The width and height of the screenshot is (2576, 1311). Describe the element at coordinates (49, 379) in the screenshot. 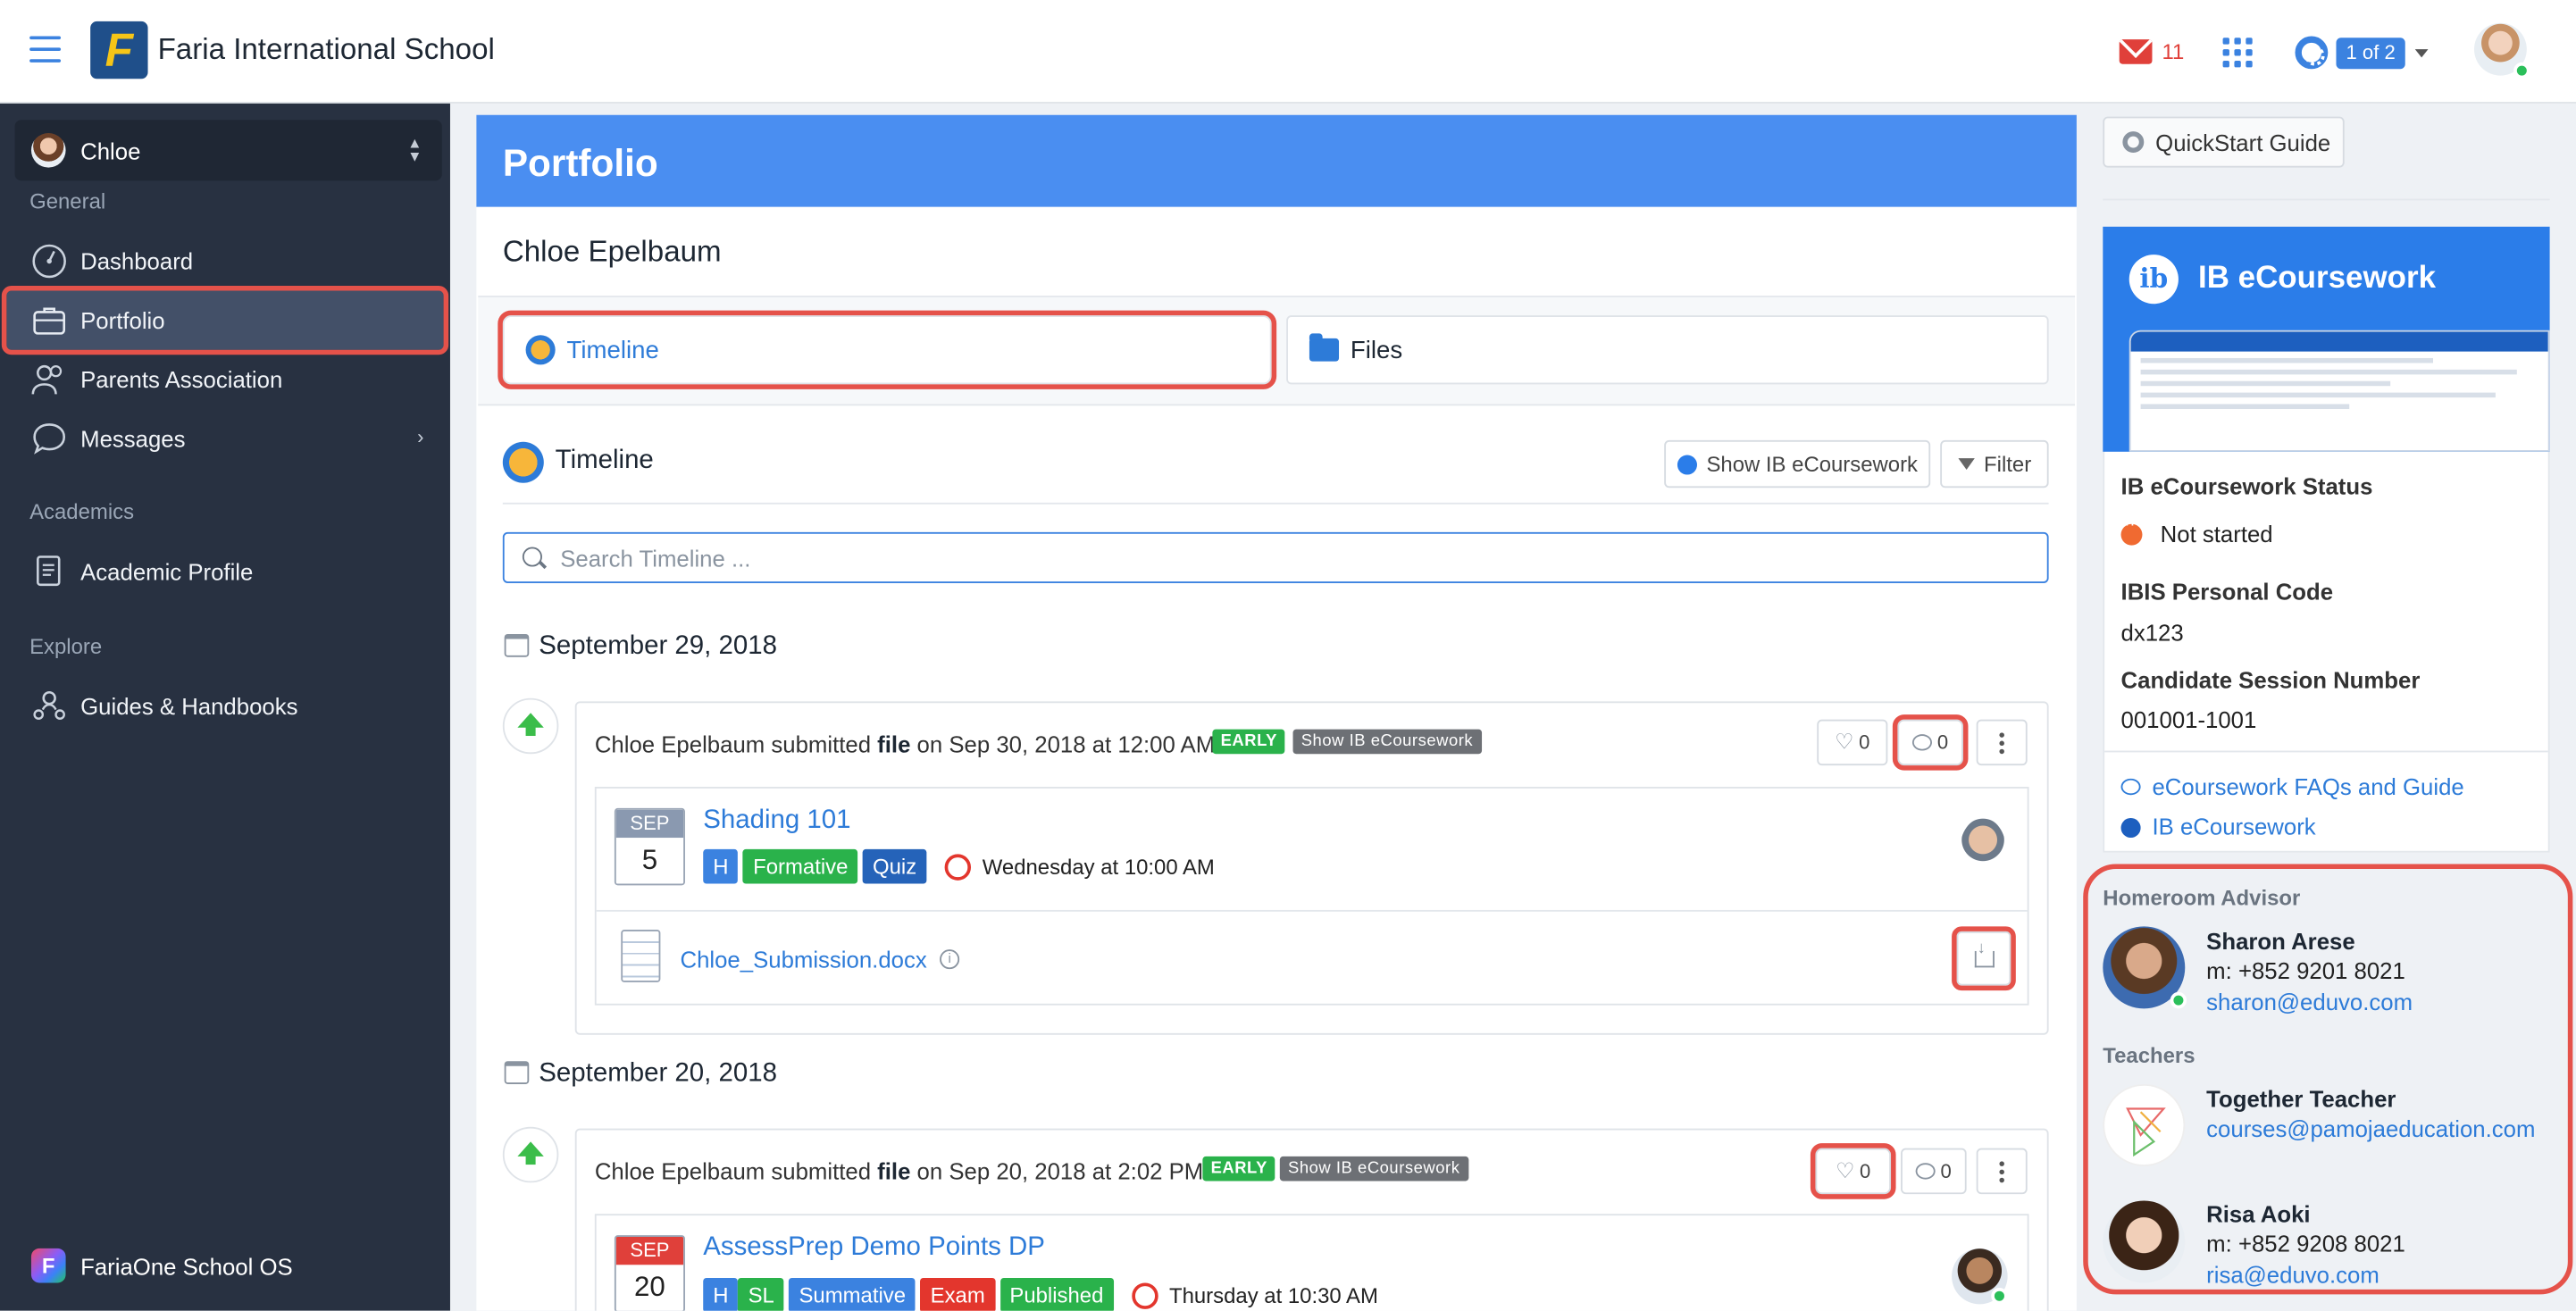

I see `users-icon` at that location.